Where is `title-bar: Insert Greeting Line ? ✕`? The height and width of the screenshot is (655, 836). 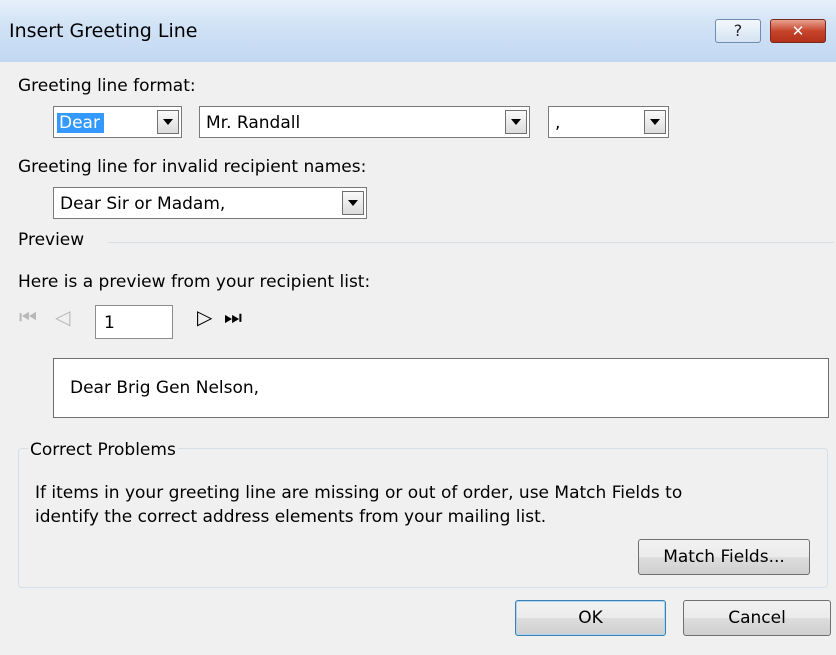
title-bar: Insert Greeting Line ? ✕ is located at coordinates (418, 31).